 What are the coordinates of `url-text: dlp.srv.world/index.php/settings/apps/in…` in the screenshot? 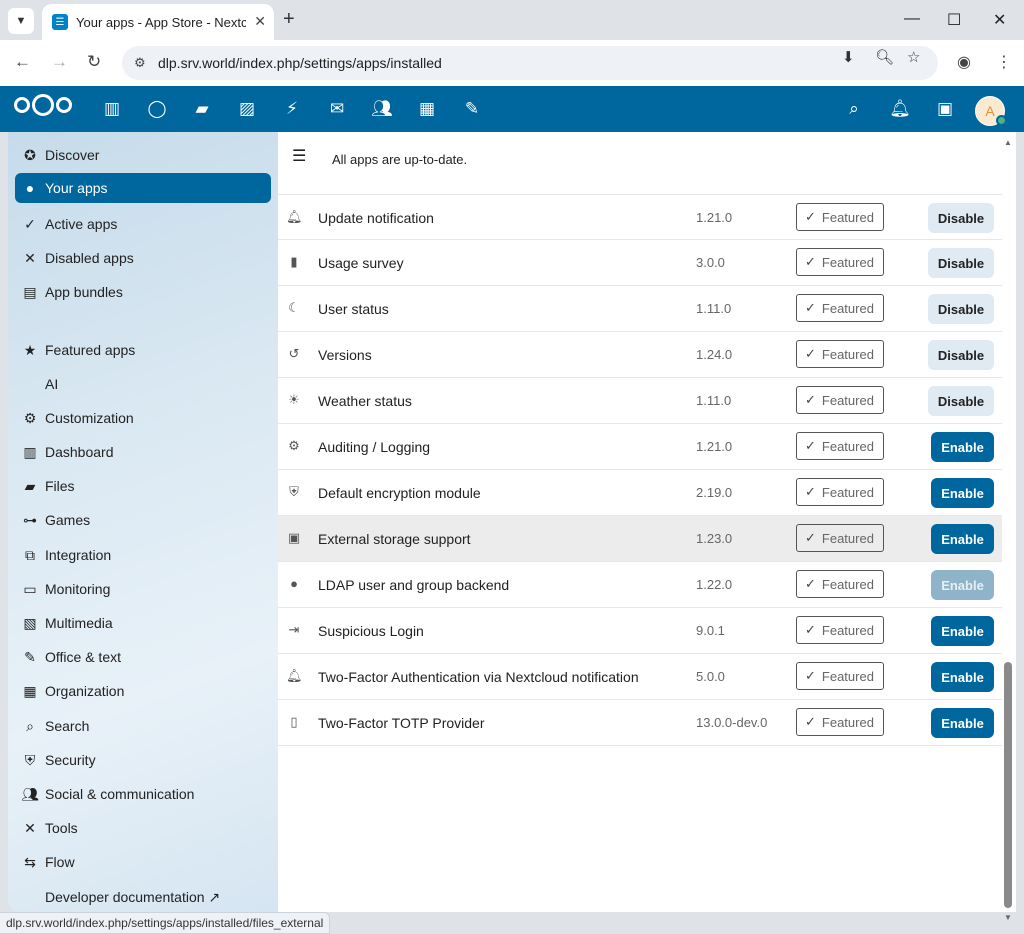 It's located at (300, 63).